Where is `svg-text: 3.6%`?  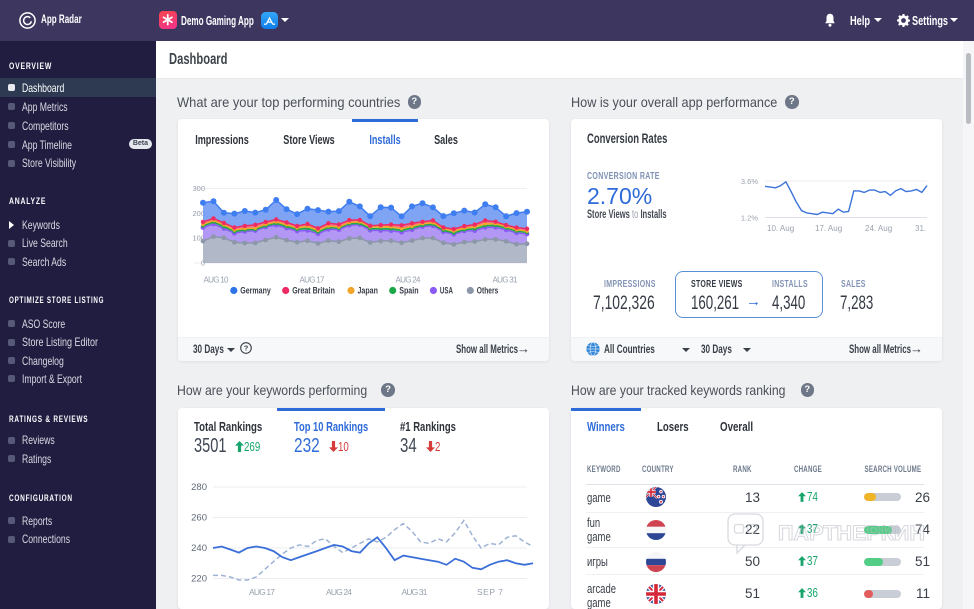
svg-text: 3.6% is located at coordinates (749, 181).